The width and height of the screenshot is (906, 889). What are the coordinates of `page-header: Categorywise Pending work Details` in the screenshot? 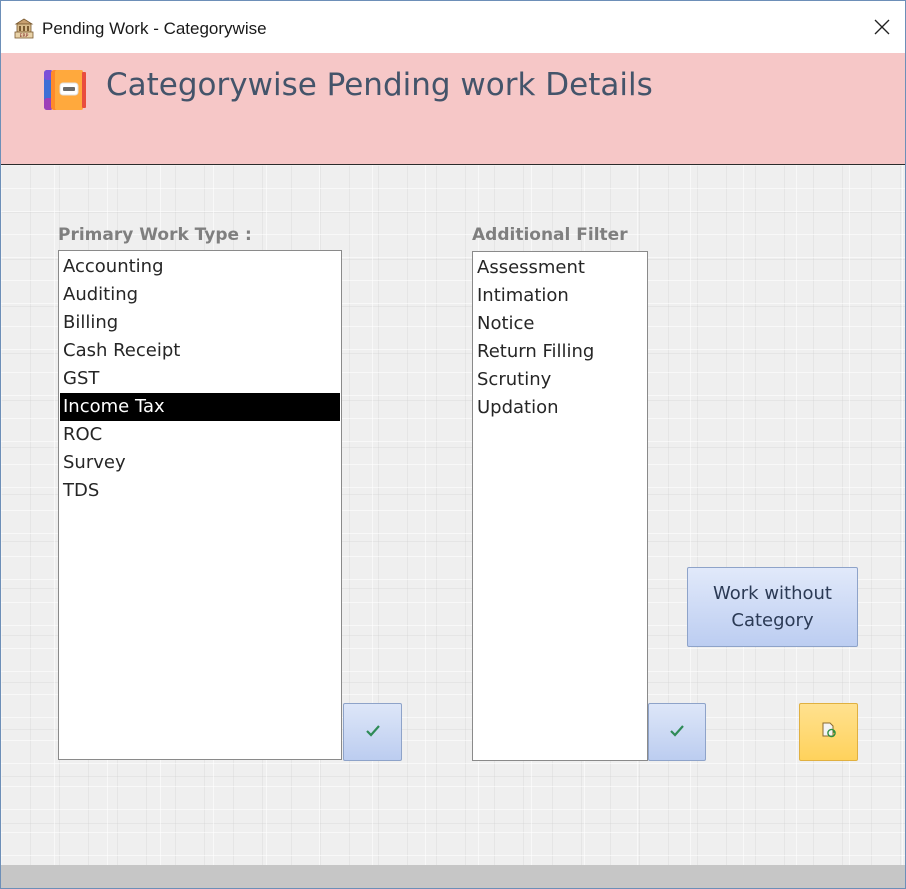 It's located at (453, 109).